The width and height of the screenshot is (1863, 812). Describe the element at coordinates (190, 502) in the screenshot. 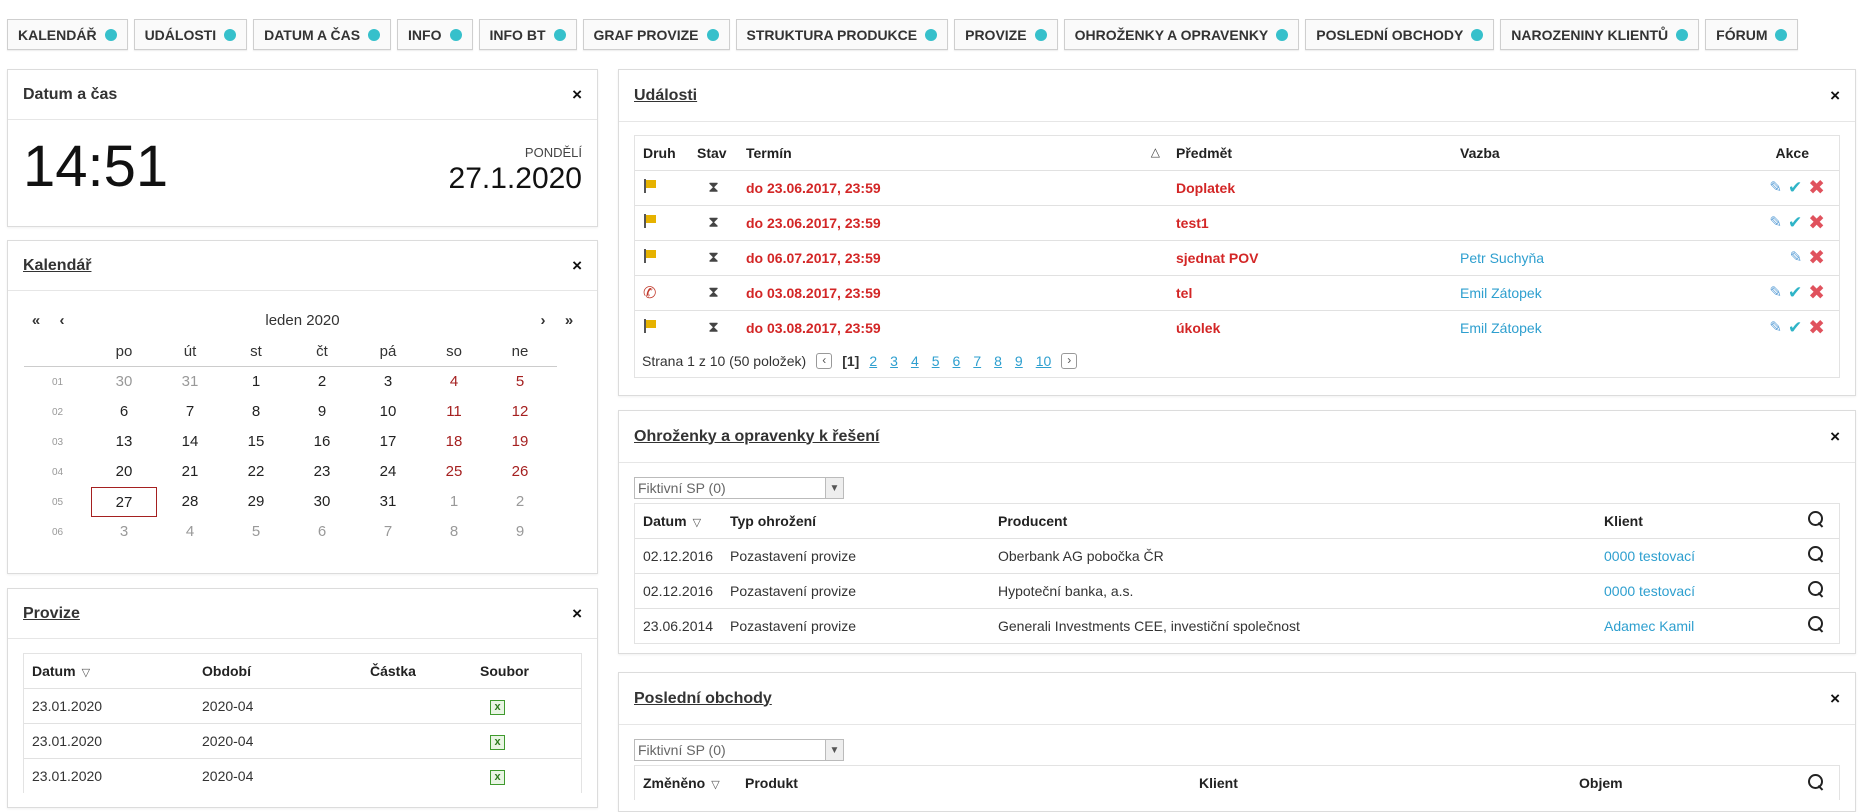

I see `calendar-day: 28` at that location.